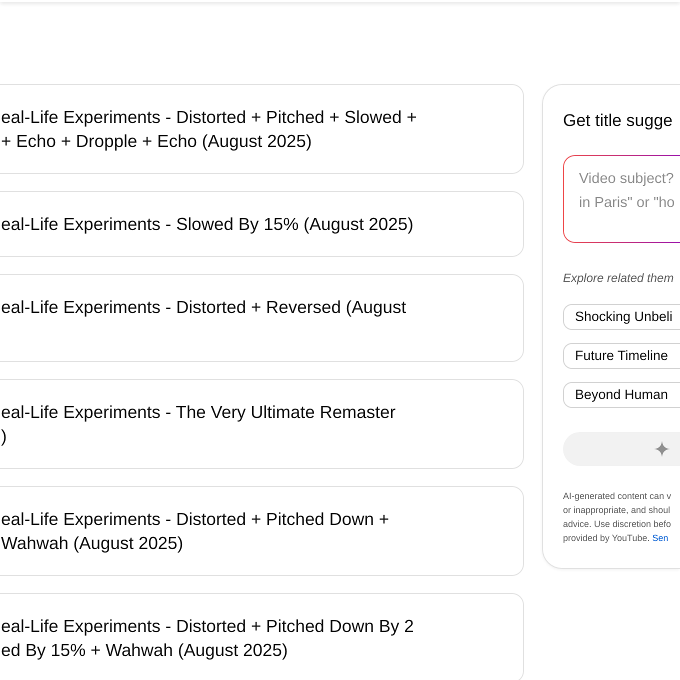  Describe the element at coordinates (621, 395) in the screenshot. I see `theme-chip: Beyond Human` at that location.